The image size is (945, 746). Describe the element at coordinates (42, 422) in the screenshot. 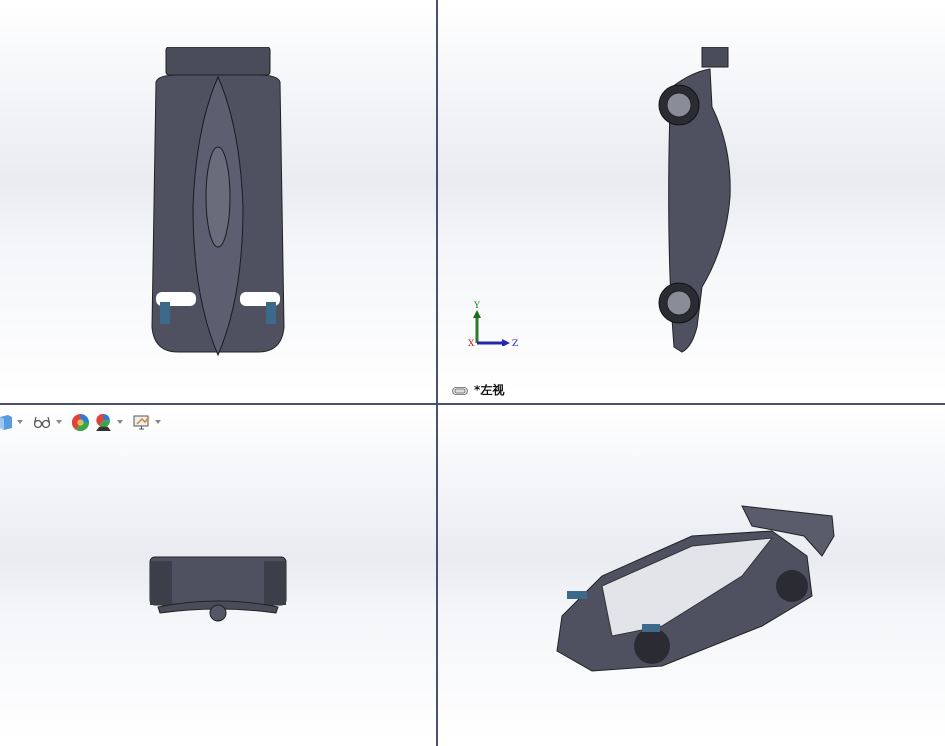

I see `glasses-icon` at that location.